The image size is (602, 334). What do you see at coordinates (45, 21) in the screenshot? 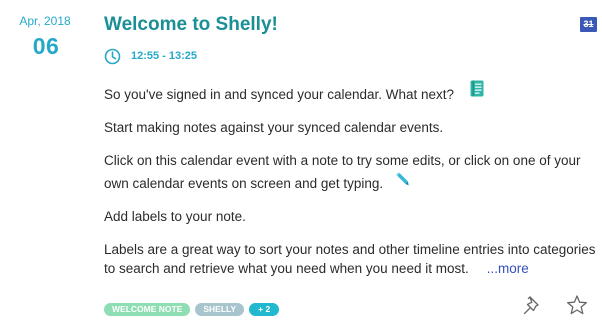
I see `event-month: Apr, 2018` at bounding box center [45, 21].